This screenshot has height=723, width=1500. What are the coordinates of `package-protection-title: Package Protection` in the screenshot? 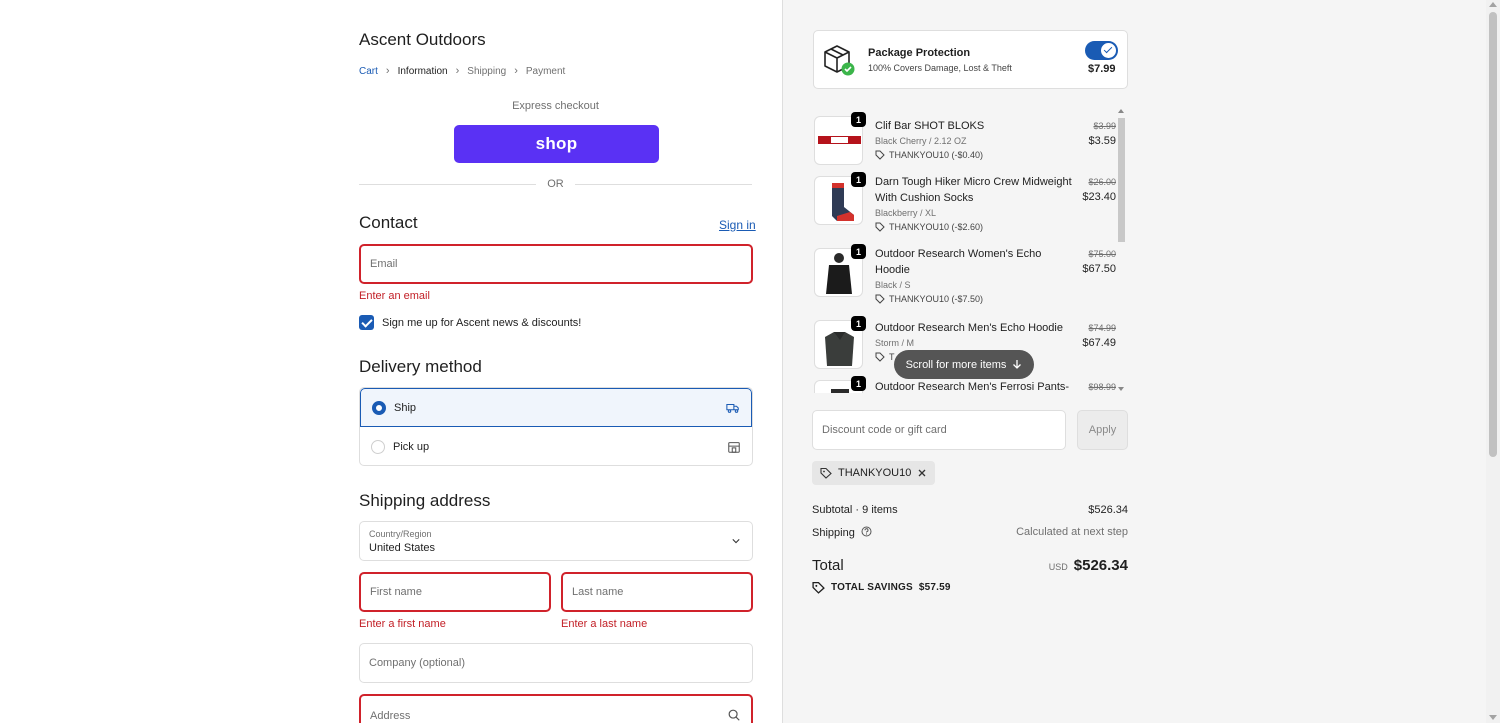 It's located at (919, 53).